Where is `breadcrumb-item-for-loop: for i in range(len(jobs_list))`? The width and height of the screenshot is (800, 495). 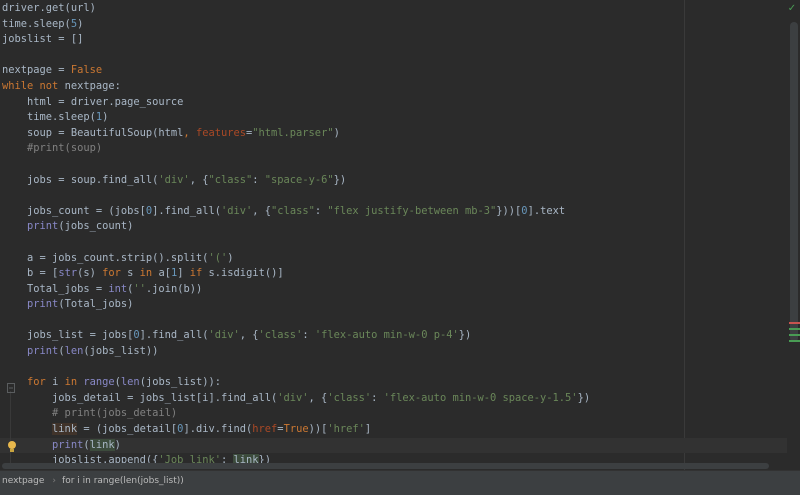
breadcrumb-item-for-loop: for i in range(len(jobs_list)) is located at coordinates (124, 481).